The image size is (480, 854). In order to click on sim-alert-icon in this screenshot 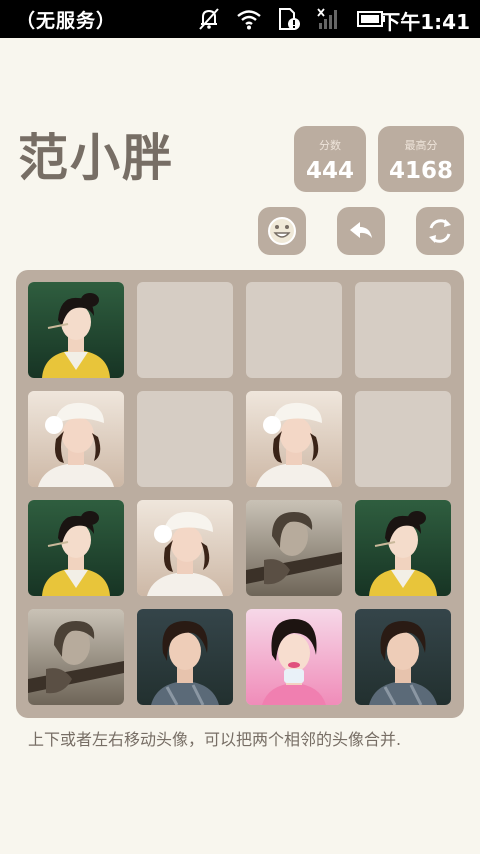, I will do `click(289, 19)`.